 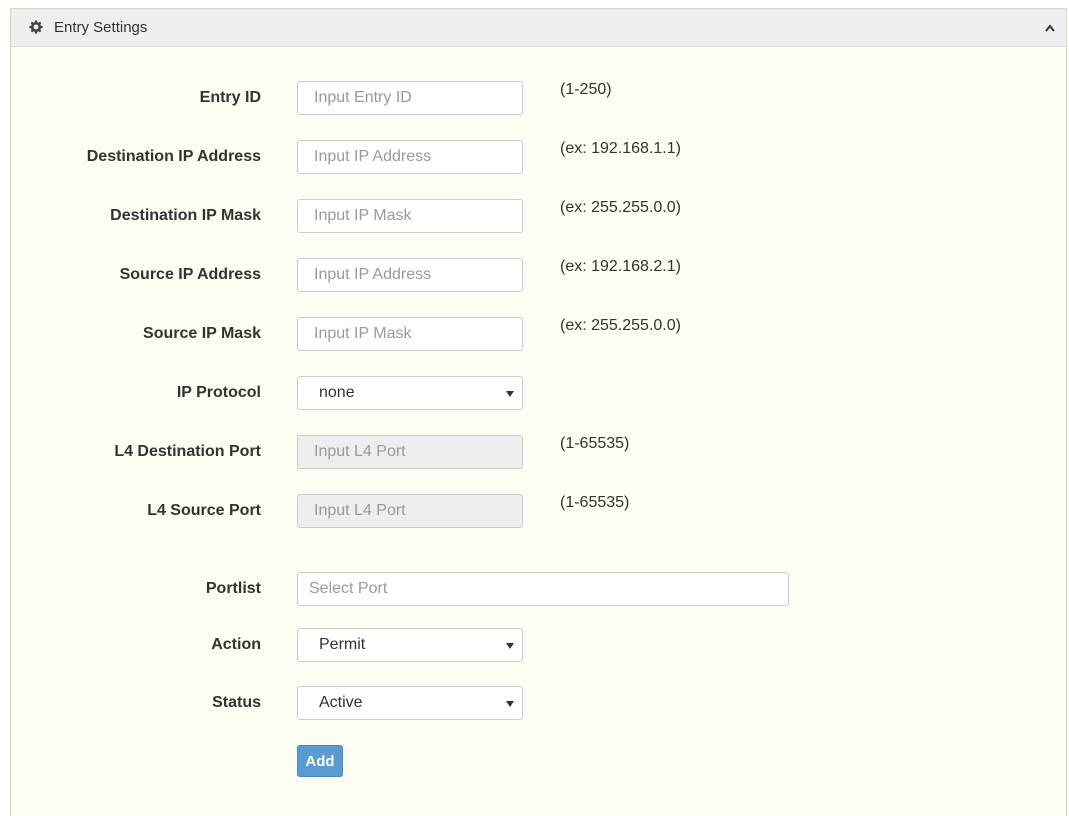 What do you see at coordinates (538, 28) in the screenshot?
I see `panel-header: Entry Settings` at bounding box center [538, 28].